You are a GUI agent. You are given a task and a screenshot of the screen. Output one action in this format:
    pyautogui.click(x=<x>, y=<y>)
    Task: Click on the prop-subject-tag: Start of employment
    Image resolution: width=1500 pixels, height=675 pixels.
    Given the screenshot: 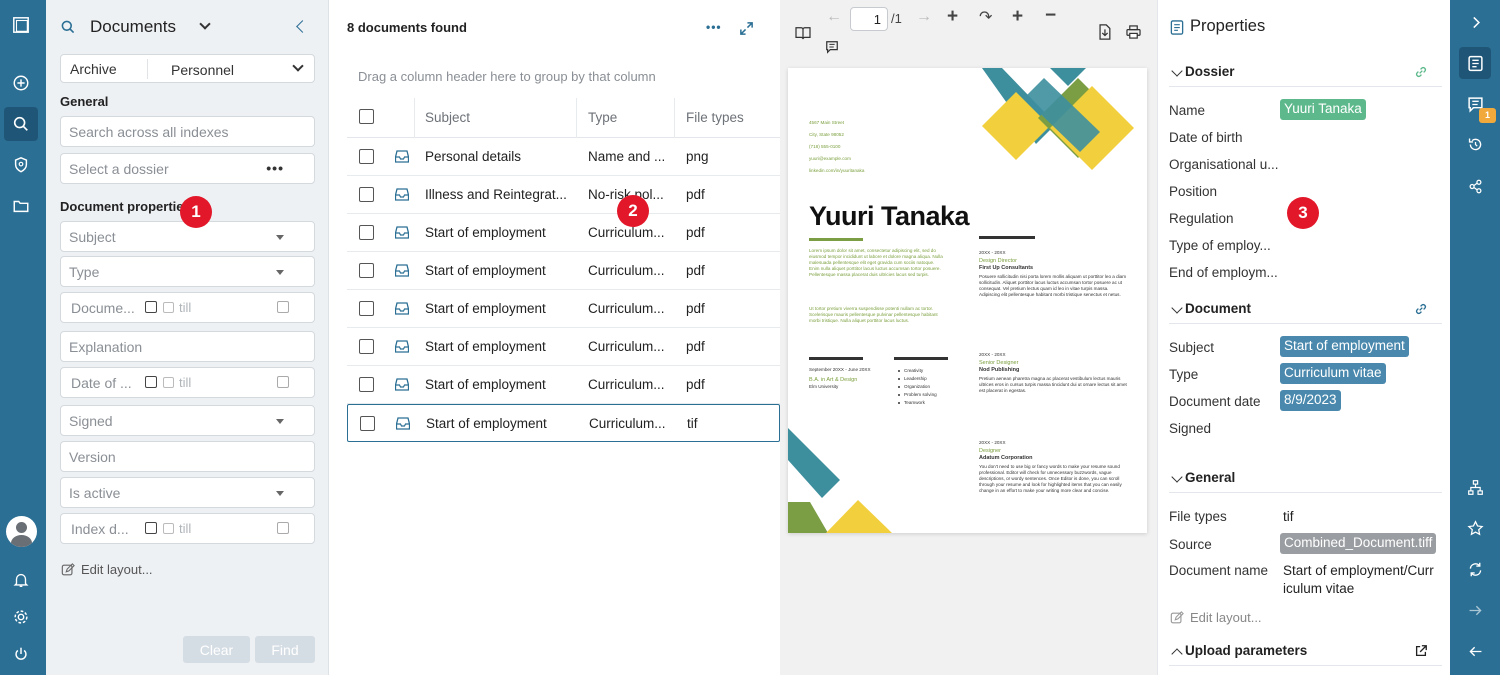 What is the action you would take?
    pyautogui.click(x=1344, y=346)
    